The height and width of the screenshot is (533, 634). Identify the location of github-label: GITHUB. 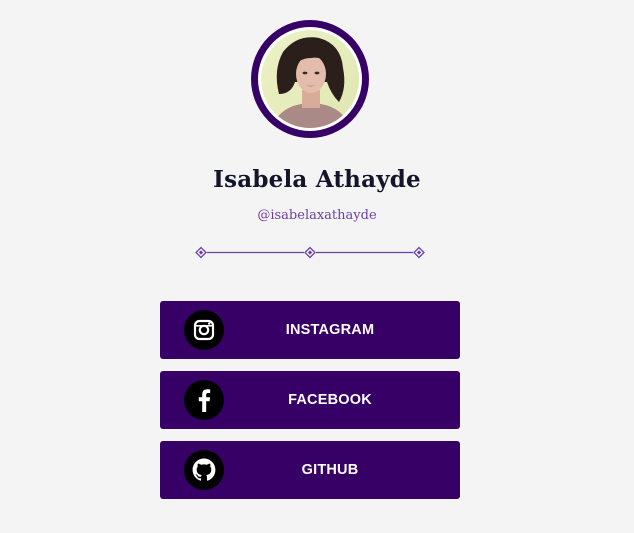
(330, 470).